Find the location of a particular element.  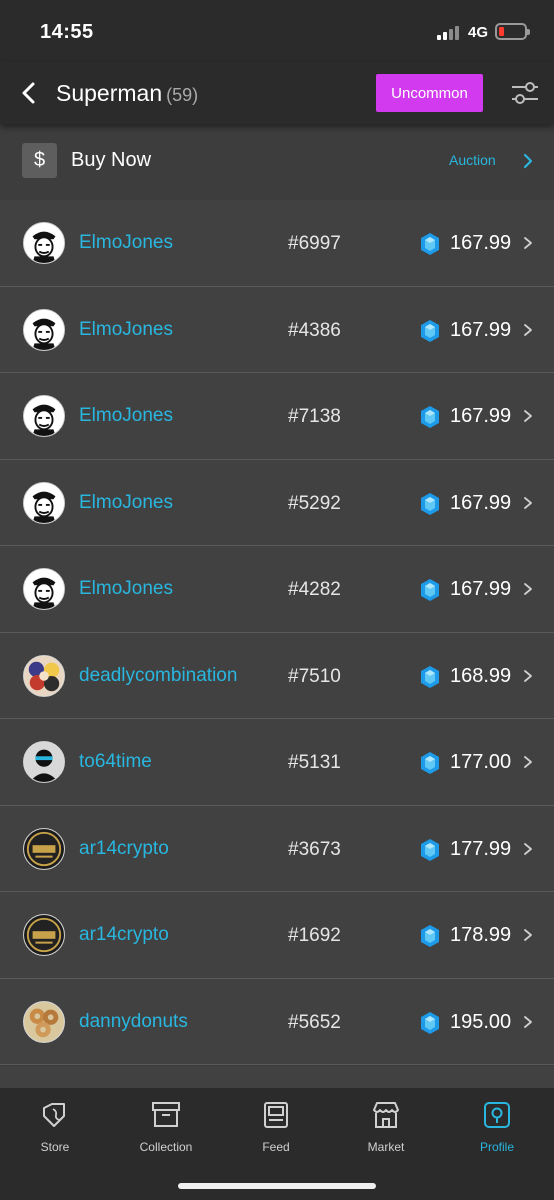

list-item: ElmoJones #7138 167.99 is located at coordinates (277, 416).